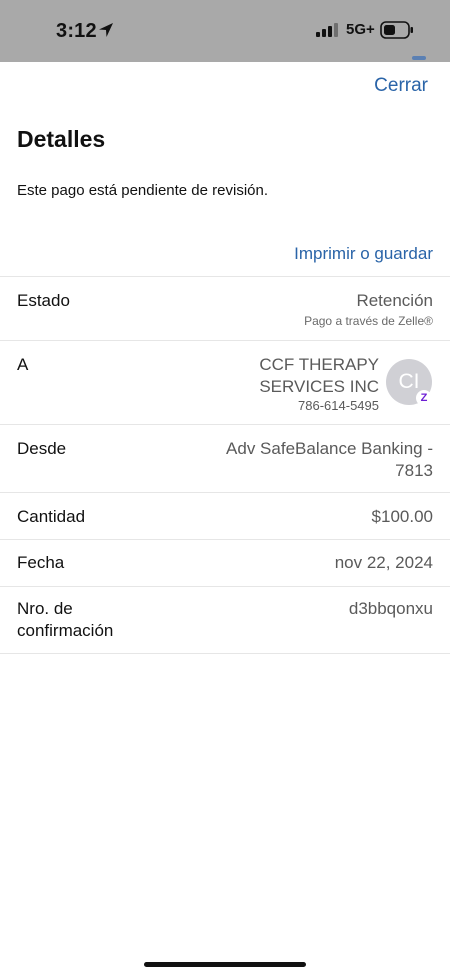  Describe the element at coordinates (225, 31) in the screenshot. I see `status-bar: 3:12 5G+` at that location.